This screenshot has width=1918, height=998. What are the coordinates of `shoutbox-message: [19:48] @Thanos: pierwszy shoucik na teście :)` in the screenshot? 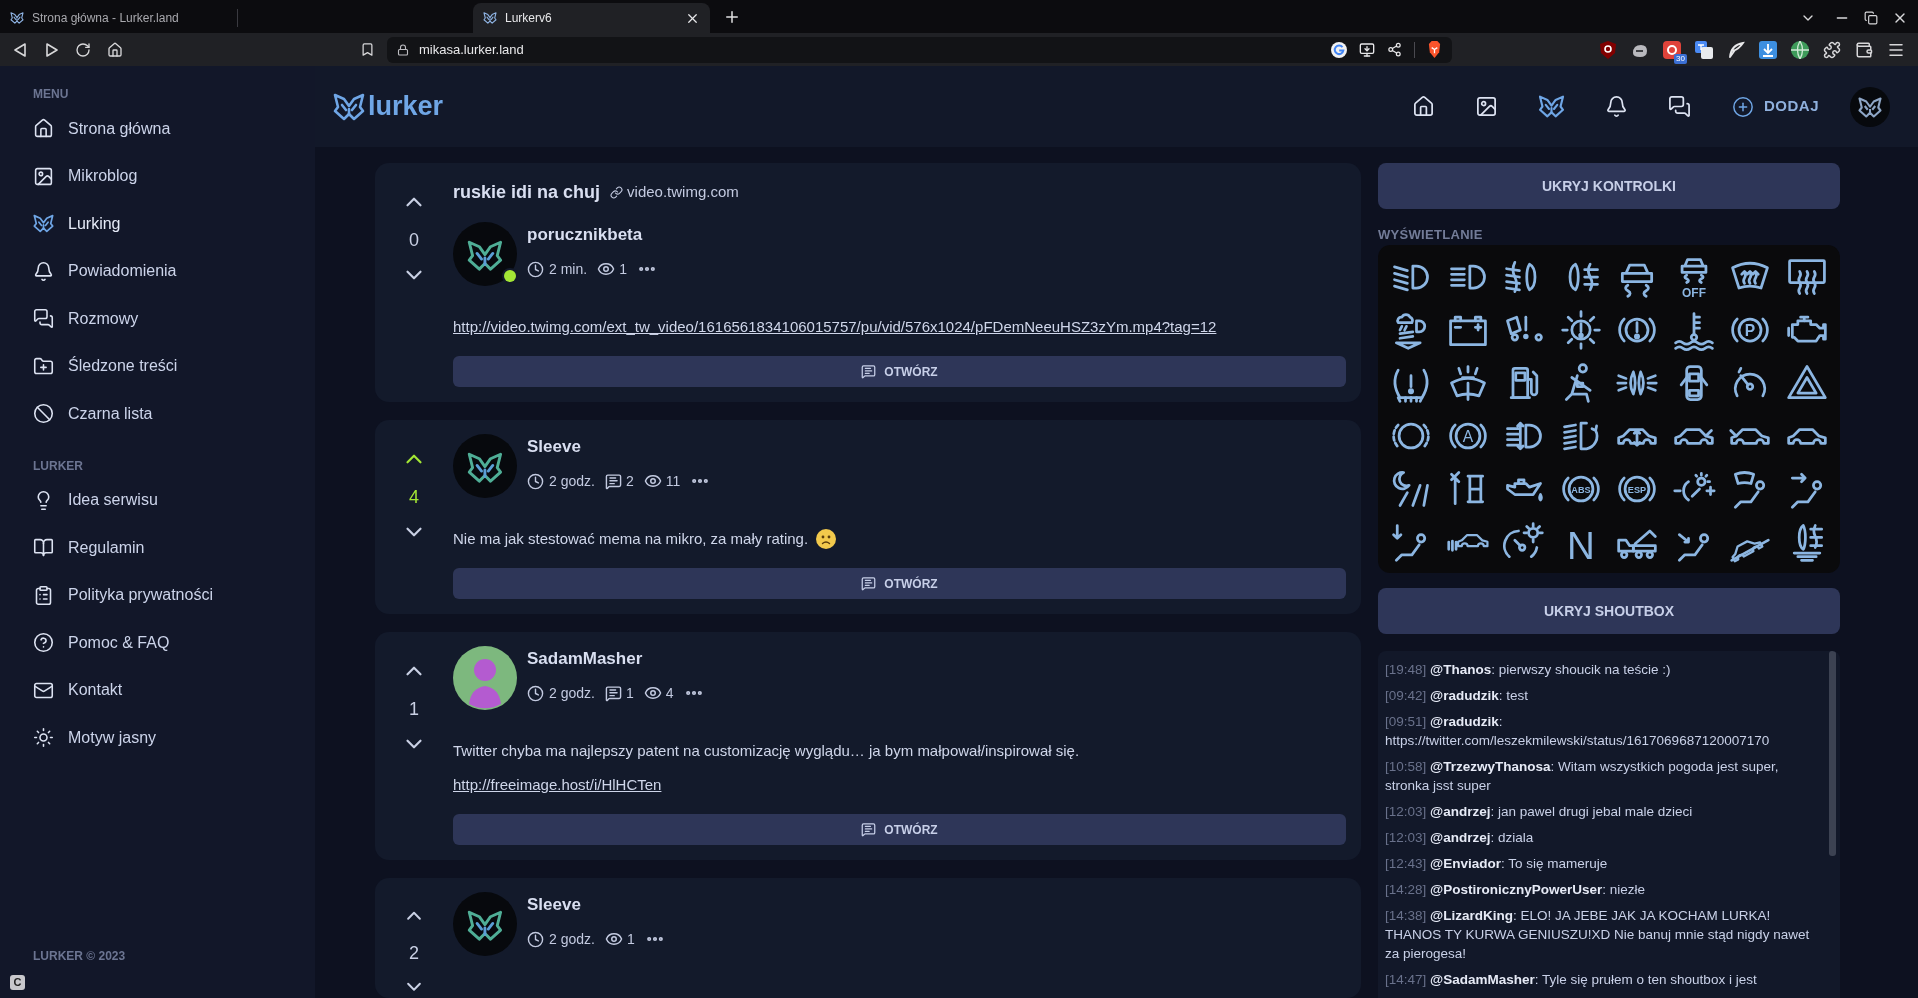 It's located at (1528, 670).